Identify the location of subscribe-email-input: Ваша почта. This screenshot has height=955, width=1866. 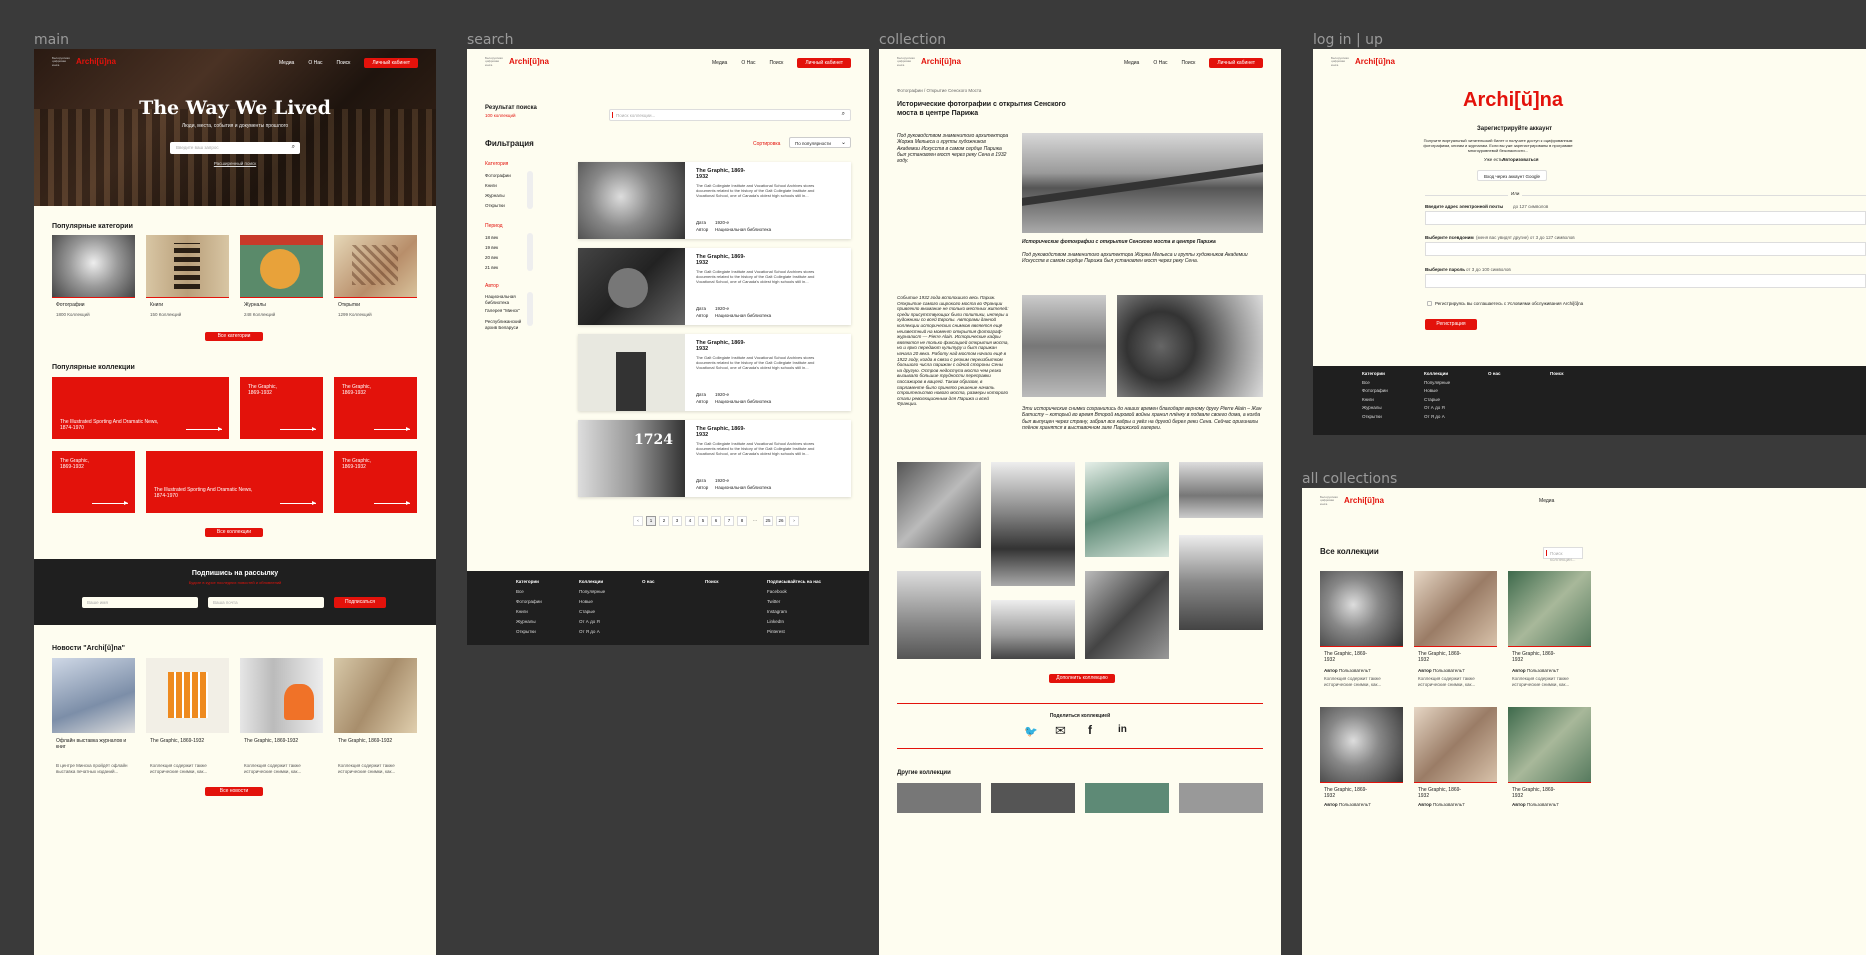
(266, 602).